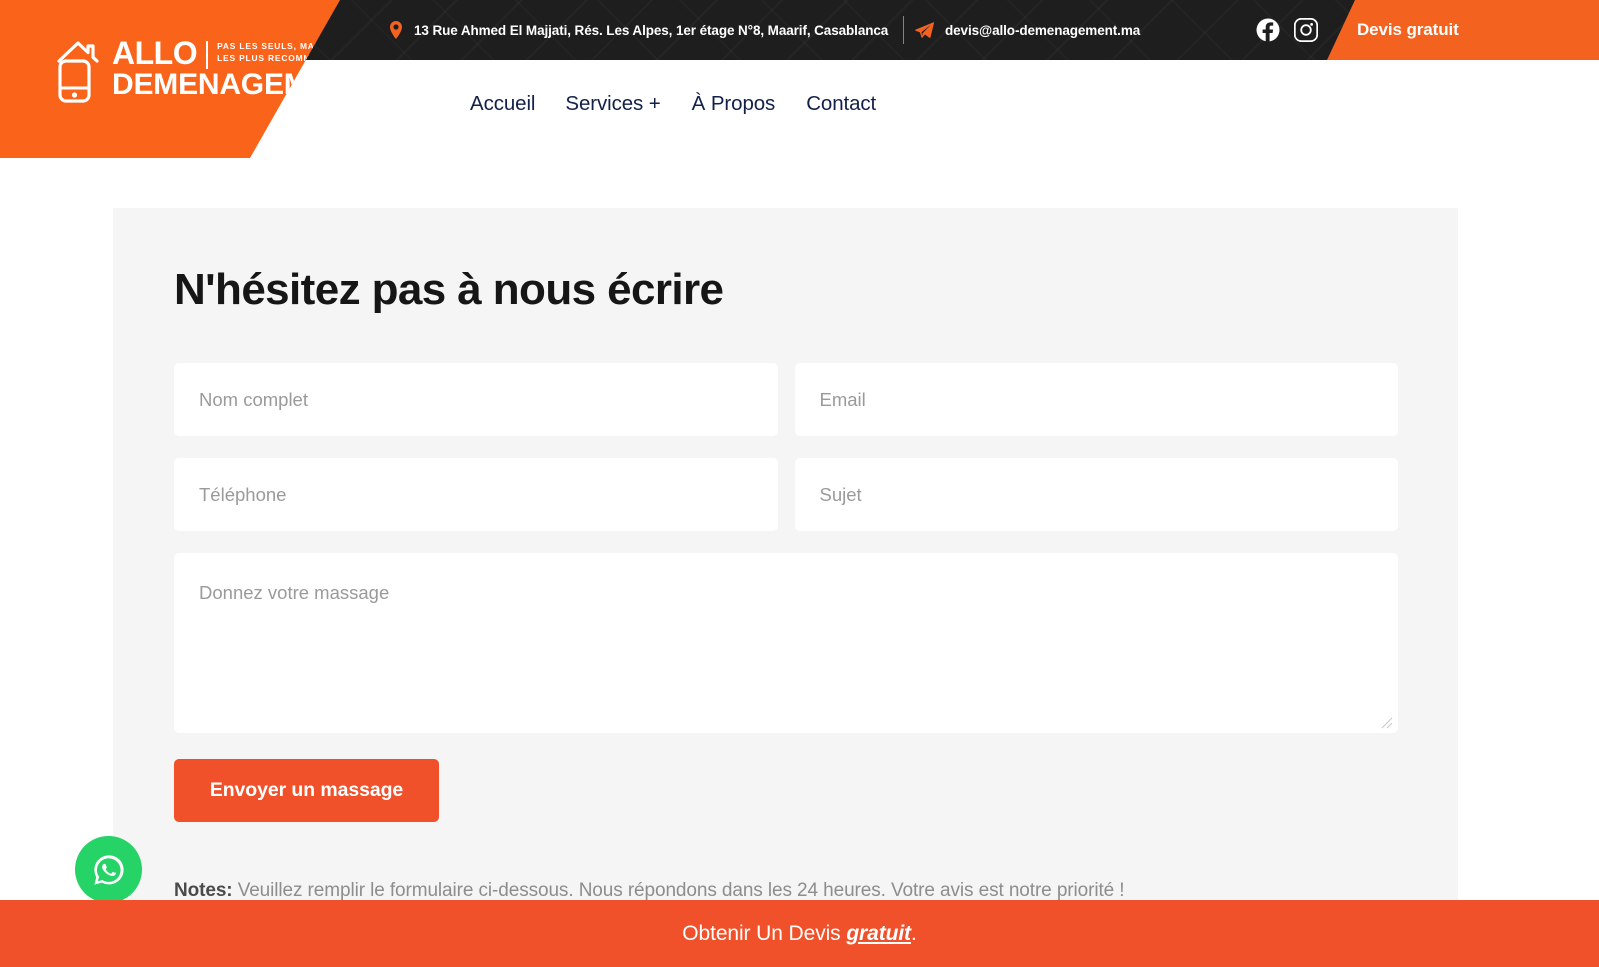  I want to click on form-notes-label: Notes:, so click(203, 890).